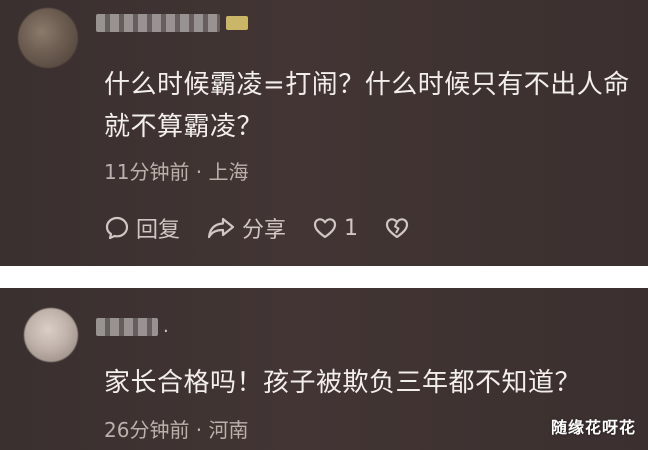 Image resolution: width=648 pixels, height=450 pixels. I want to click on heart-icon, so click(325, 228).